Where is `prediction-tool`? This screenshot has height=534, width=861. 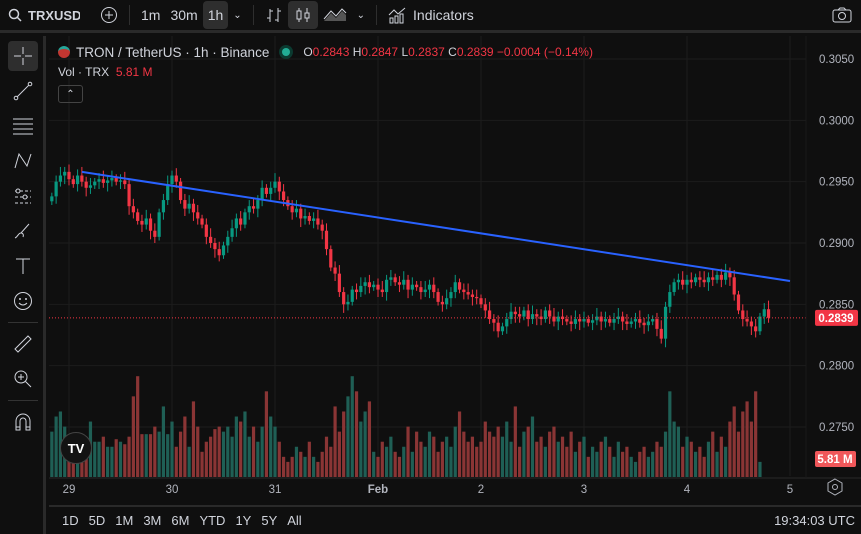 prediction-tool is located at coordinates (23, 196).